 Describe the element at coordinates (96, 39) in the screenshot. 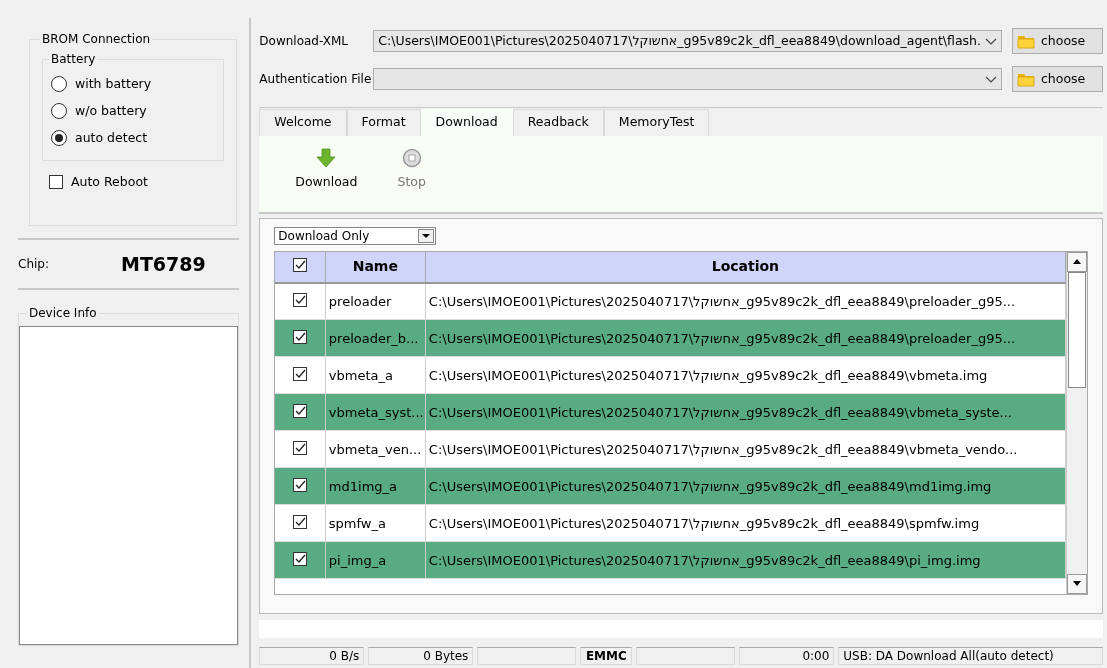

I see `group-title: BROM Connection` at that location.